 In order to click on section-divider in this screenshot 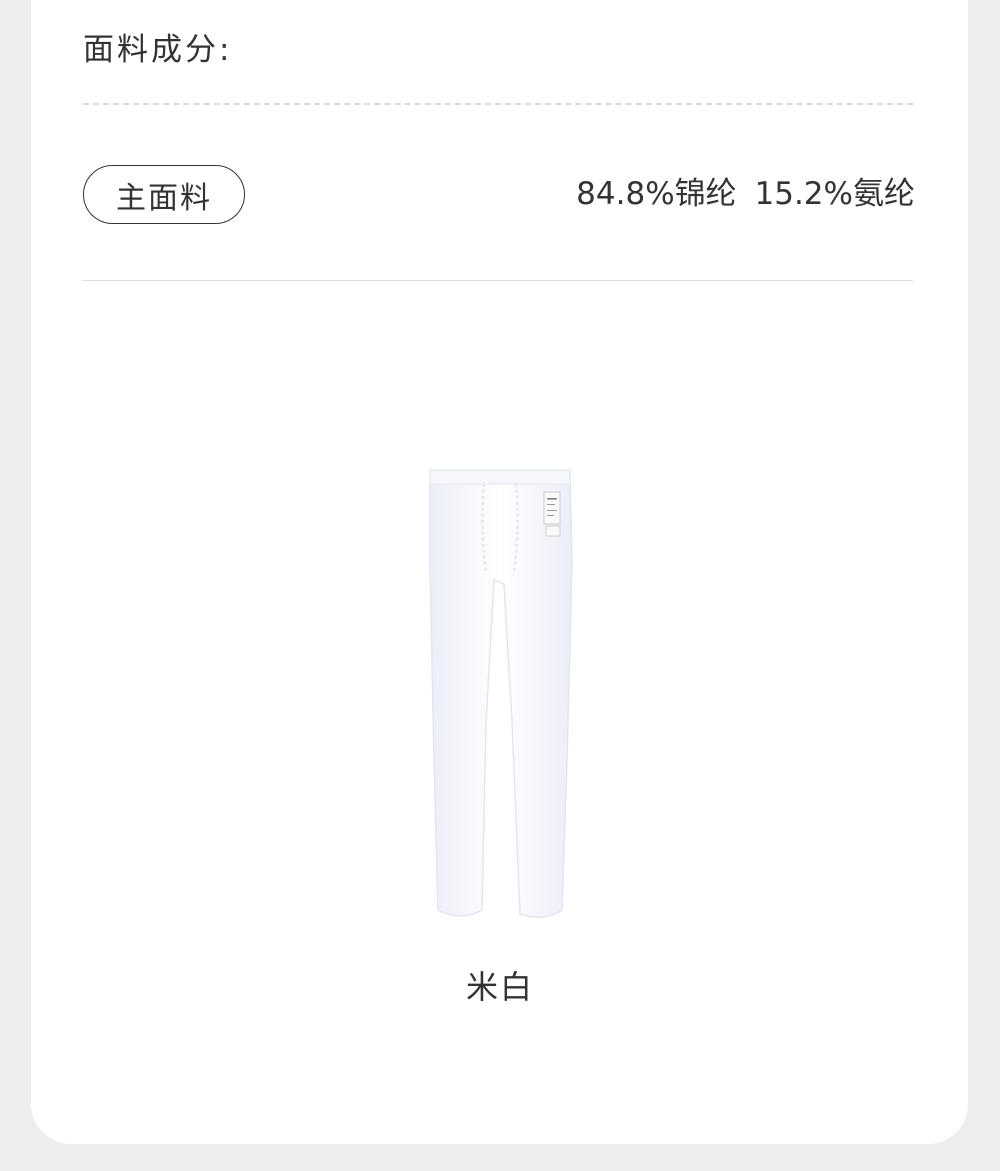, I will do `click(498, 280)`.